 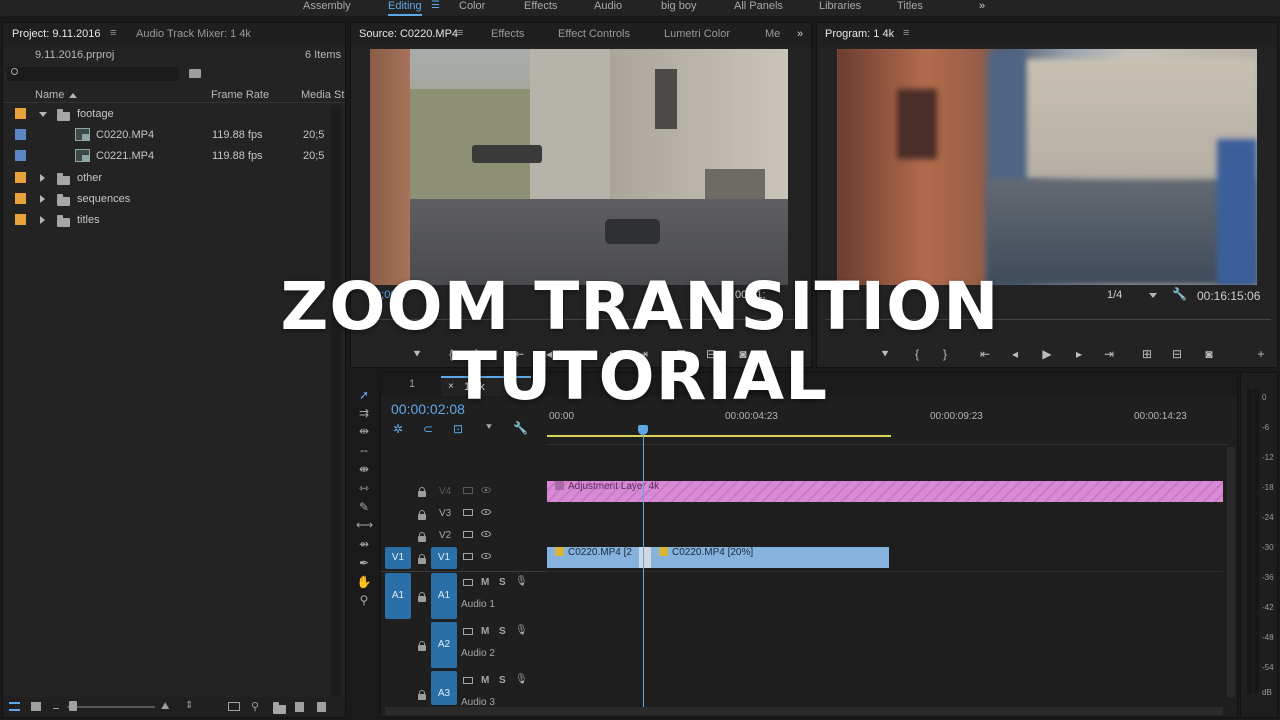 What do you see at coordinates (594, 34) in the screenshot?
I see `tab-effect-controls: Effect Controls` at bounding box center [594, 34].